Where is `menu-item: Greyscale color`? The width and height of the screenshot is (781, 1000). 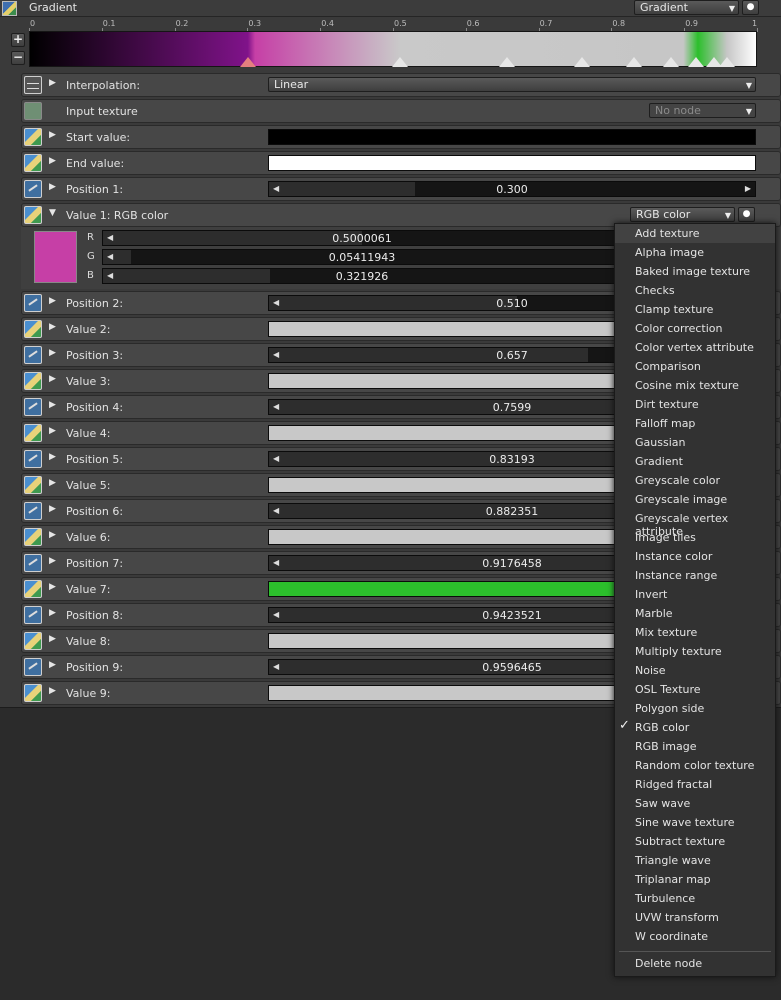
menu-item: Greyscale color is located at coordinates (677, 480).